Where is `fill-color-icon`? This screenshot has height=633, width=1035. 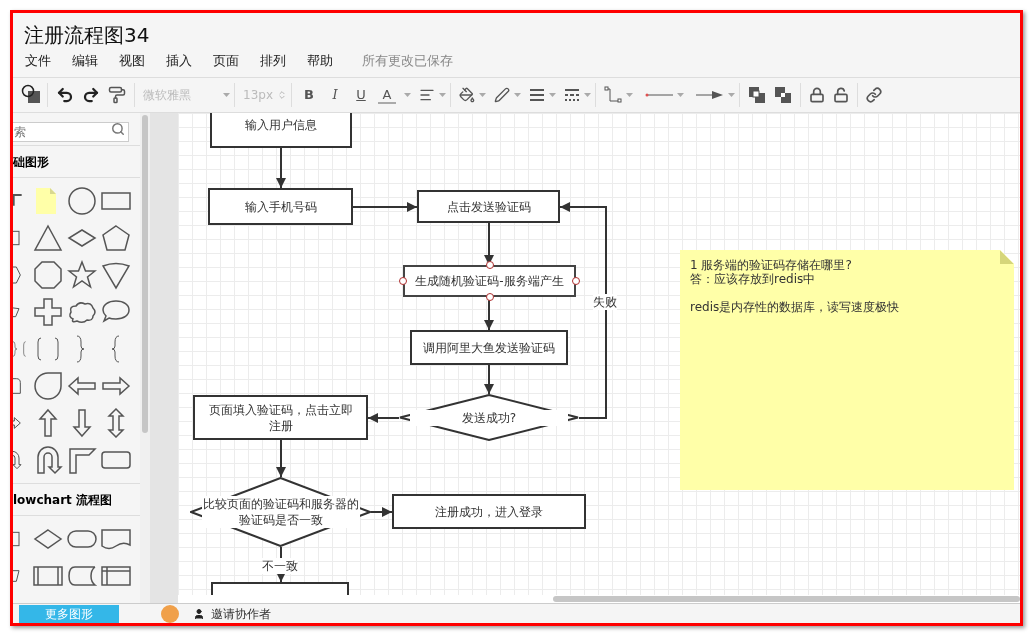
fill-color-icon is located at coordinates (467, 95).